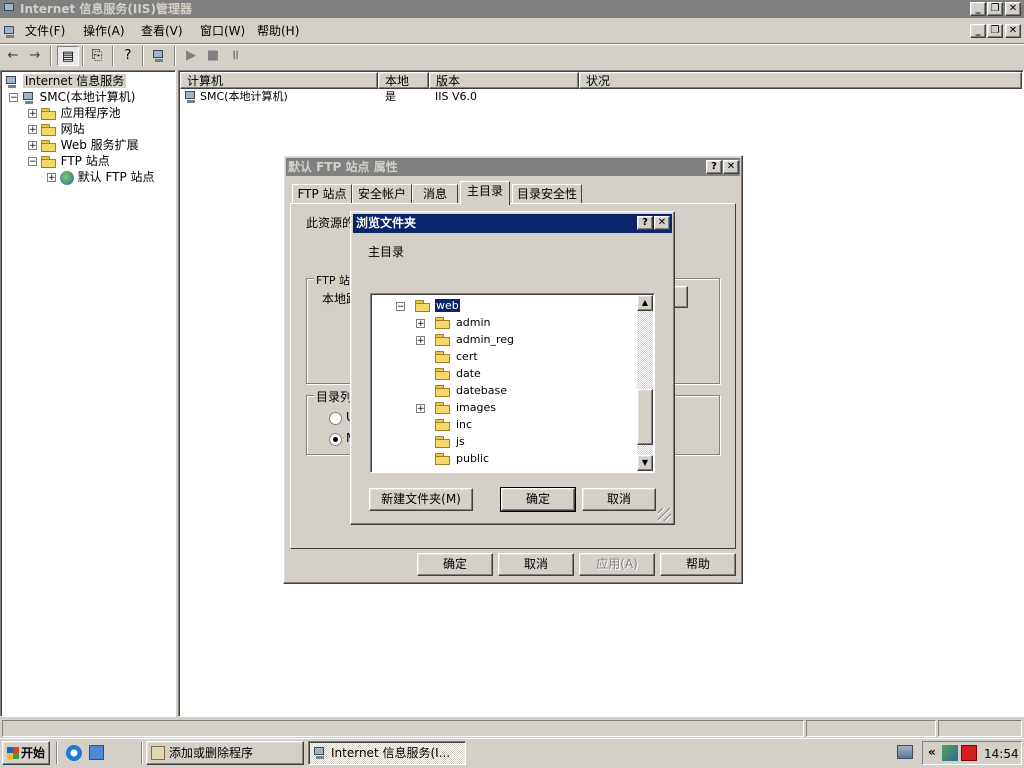 This screenshot has width=1024, height=768. Describe the element at coordinates (104, 31) in the screenshot. I see `menu-action: 操作(A)` at that location.